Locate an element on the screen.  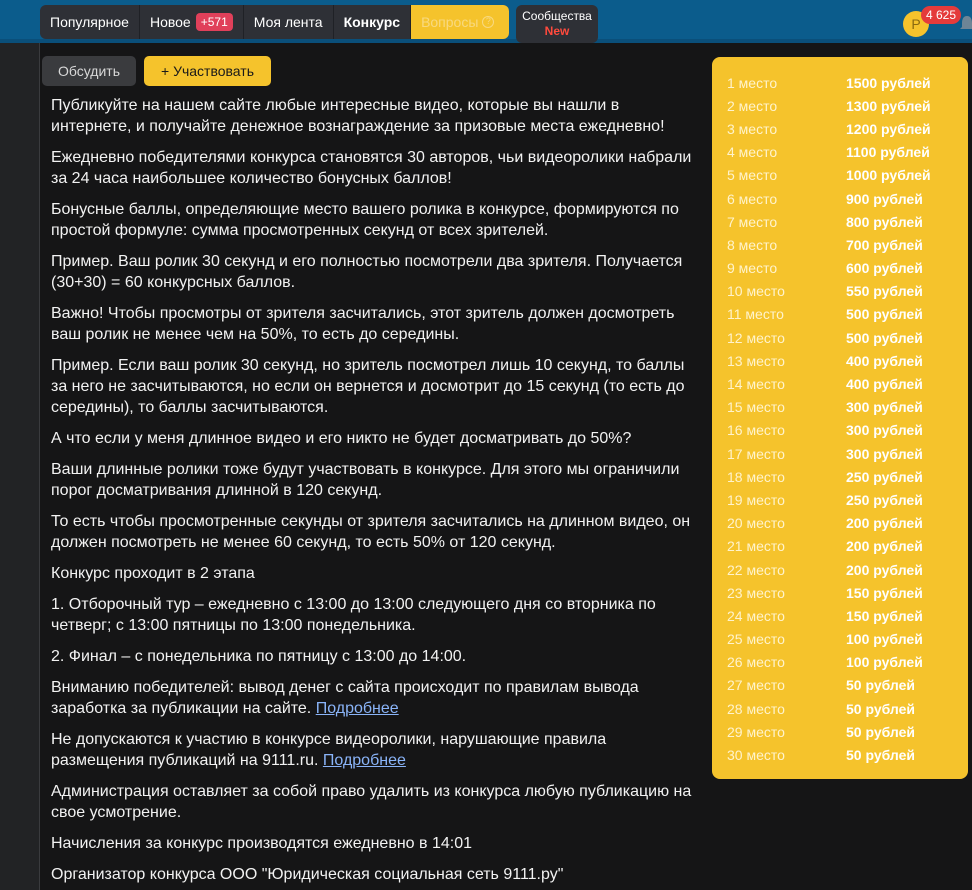
prize-row: 27 место 50 рублей is located at coordinates (847, 685).